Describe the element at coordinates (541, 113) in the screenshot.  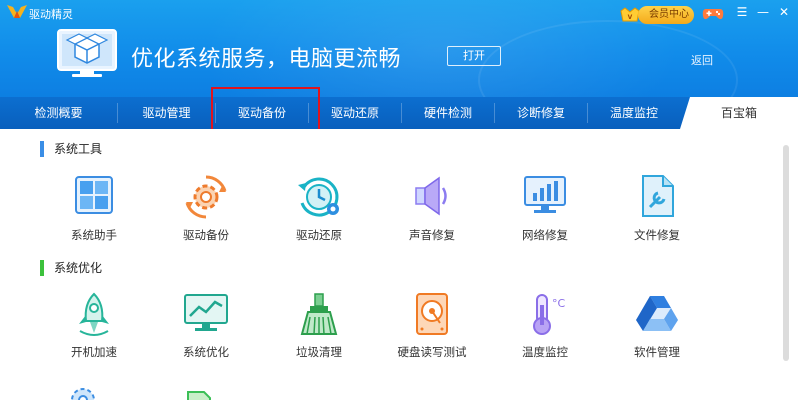
I see `tab-diagnose-repair: 诊断修复` at that location.